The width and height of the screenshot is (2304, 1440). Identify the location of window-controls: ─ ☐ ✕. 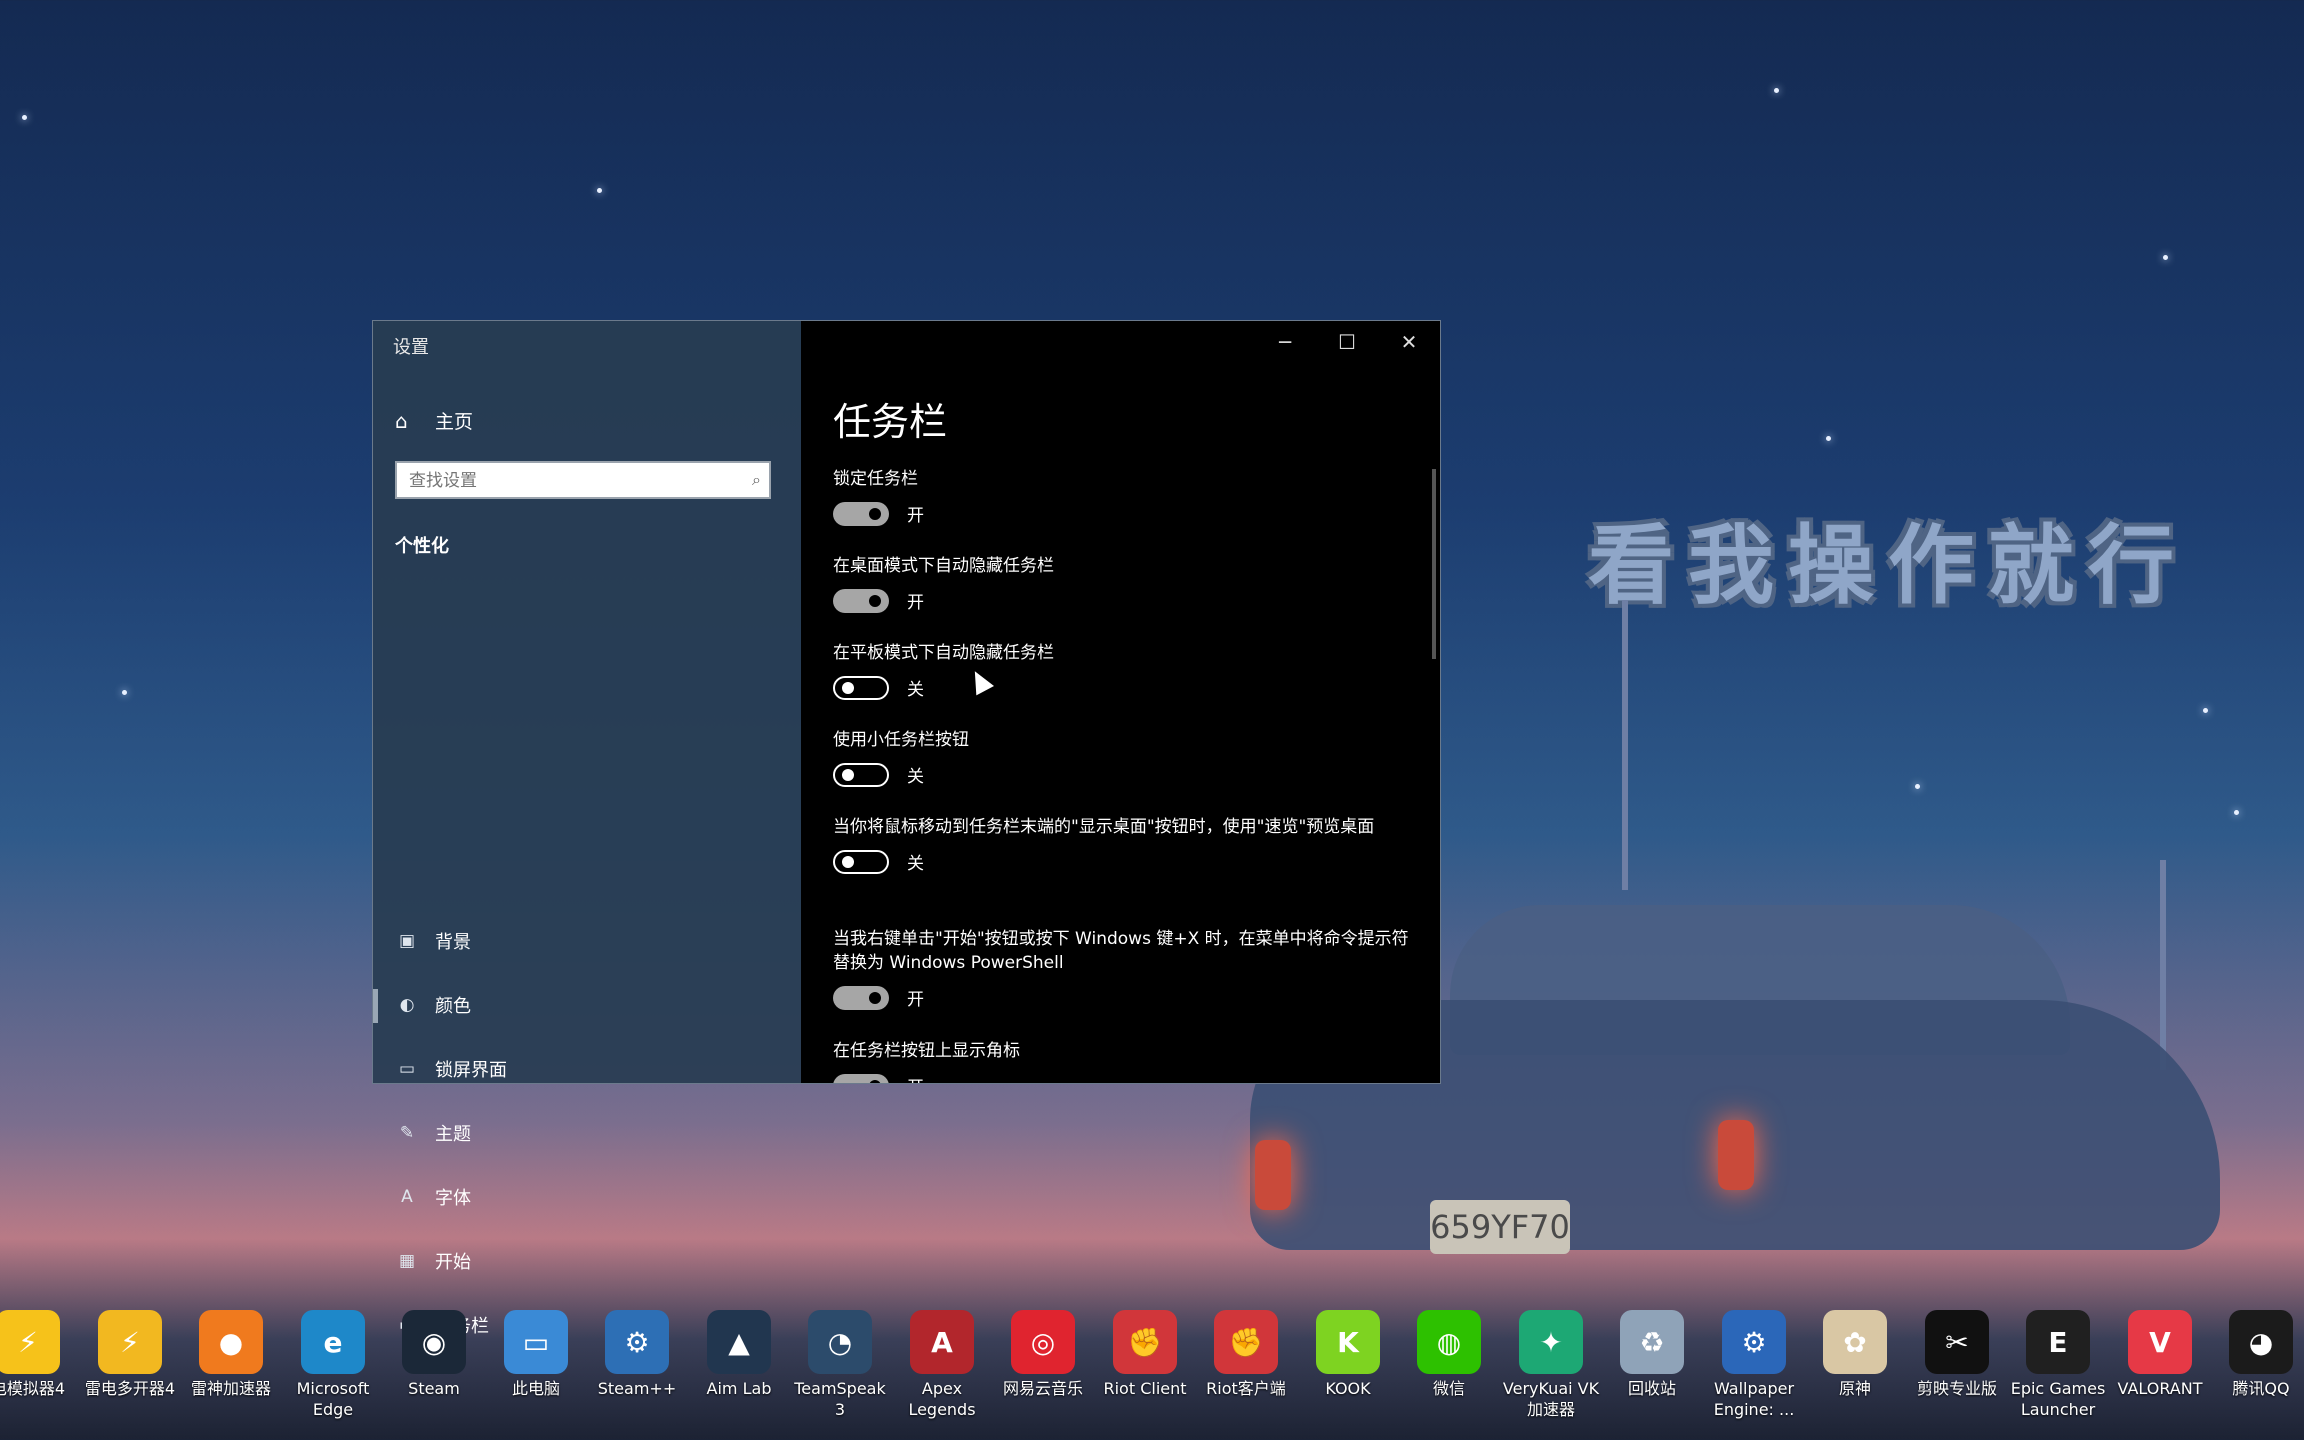
(1347, 342).